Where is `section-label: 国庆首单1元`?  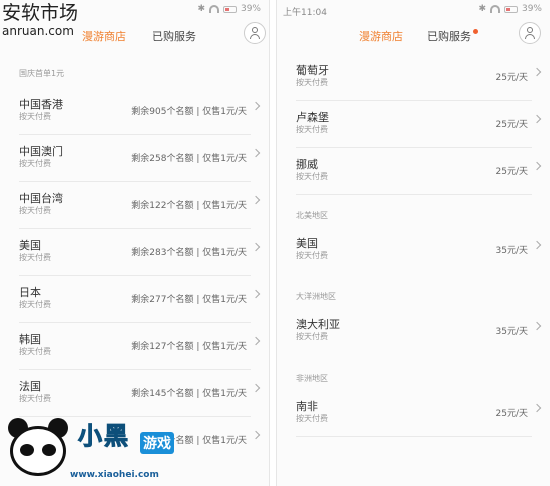 section-label: 国庆首单1元 is located at coordinates (42, 73).